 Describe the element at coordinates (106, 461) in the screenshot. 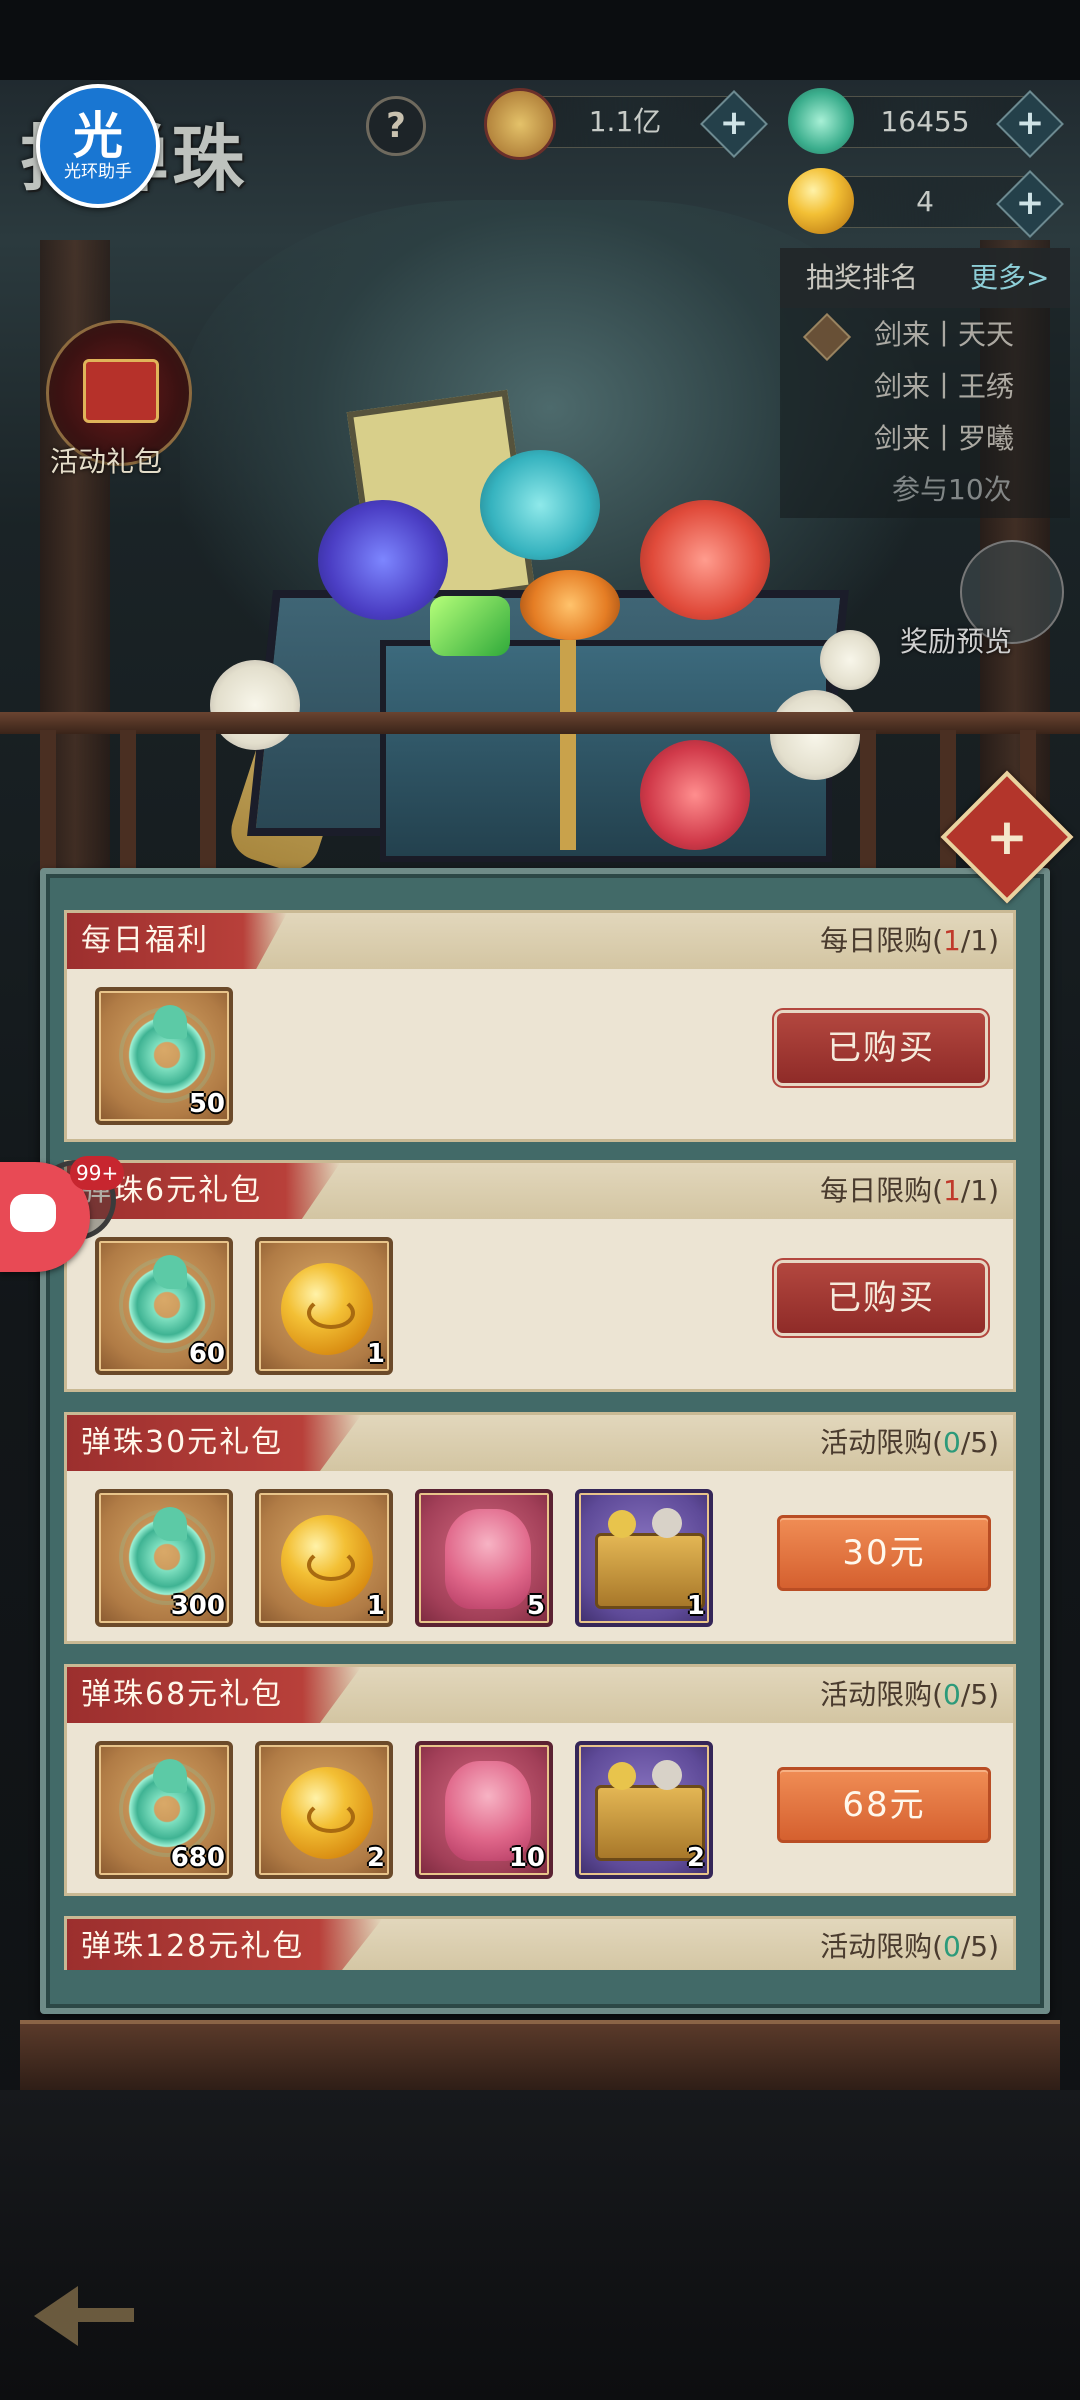

I see `activity-gift-label: 活动礼包` at that location.